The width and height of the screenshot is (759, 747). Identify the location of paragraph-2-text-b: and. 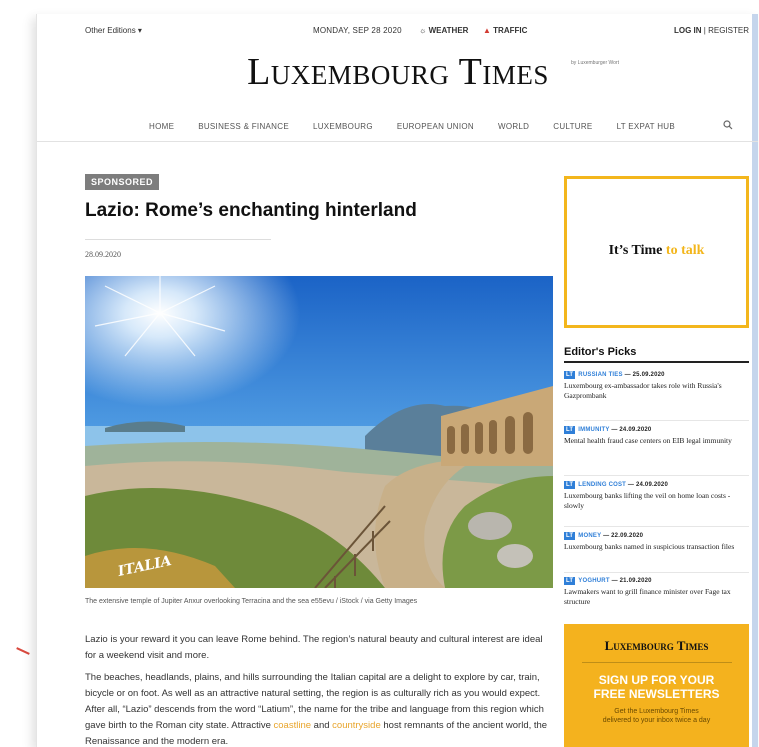
(322, 725).